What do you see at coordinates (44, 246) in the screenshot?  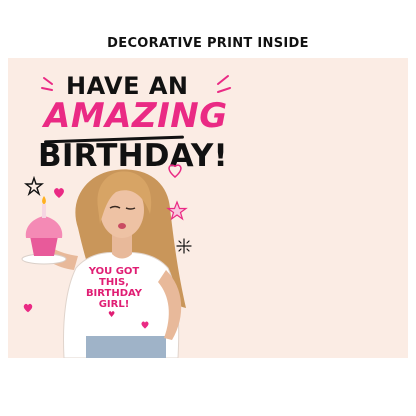 I see `cupcake-liner` at bounding box center [44, 246].